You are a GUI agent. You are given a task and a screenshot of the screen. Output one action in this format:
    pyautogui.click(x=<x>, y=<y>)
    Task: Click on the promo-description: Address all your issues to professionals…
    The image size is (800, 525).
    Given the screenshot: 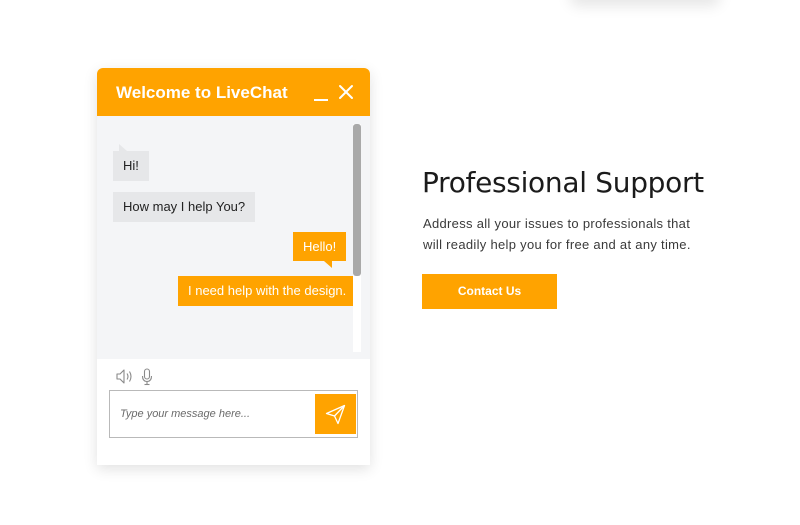 What is the action you would take?
    pyautogui.click(x=568, y=234)
    